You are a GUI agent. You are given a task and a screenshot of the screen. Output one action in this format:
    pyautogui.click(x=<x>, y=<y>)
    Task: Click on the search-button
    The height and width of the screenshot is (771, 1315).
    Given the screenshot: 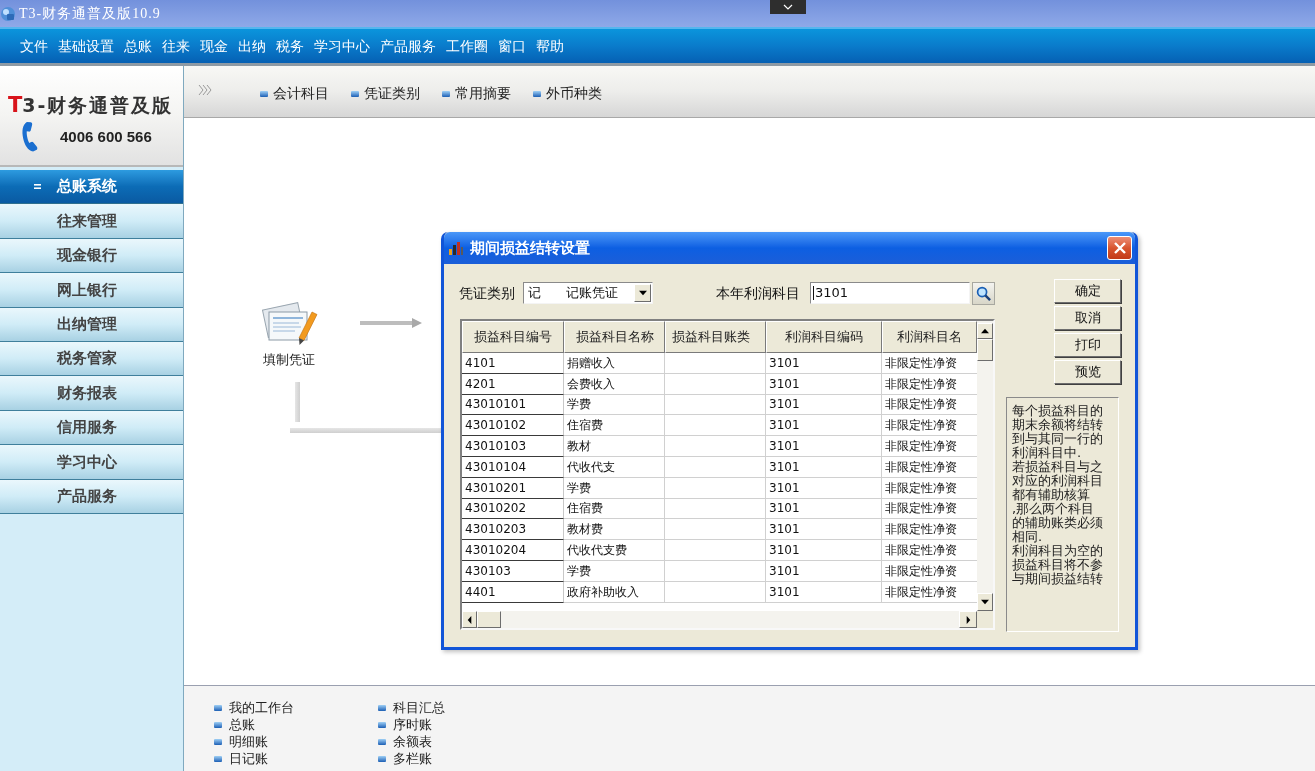 What is the action you would take?
    pyautogui.click(x=983, y=293)
    